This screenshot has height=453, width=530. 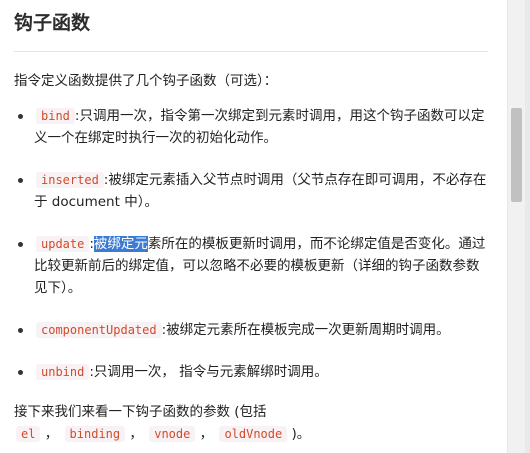 What do you see at coordinates (516, 155) in the screenshot?
I see `scrollbar-thumb` at bounding box center [516, 155].